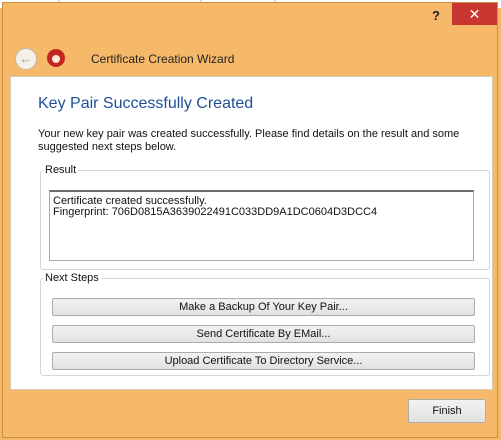 This screenshot has width=501, height=440. What do you see at coordinates (146, 103) in the screenshot?
I see `page-heading: Key Pair Successfully Created` at bounding box center [146, 103].